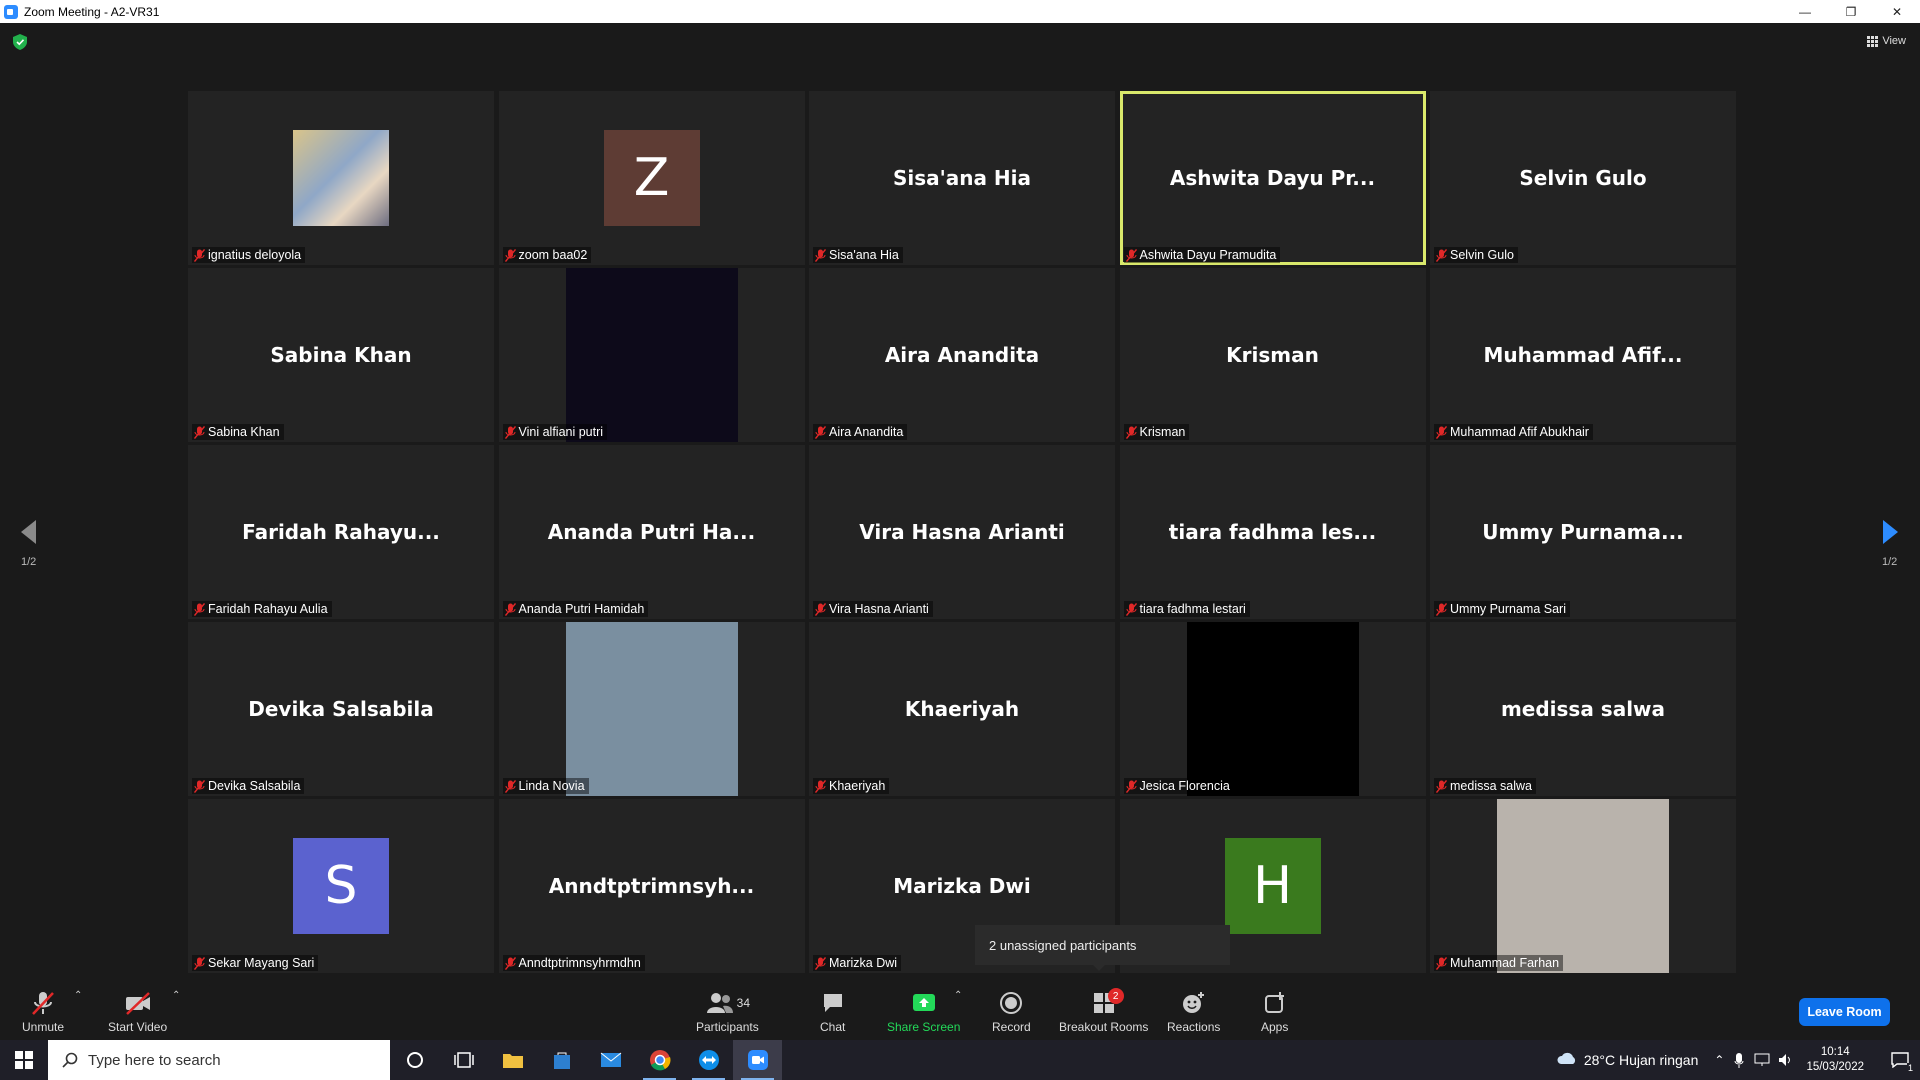 This screenshot has width=1920, height=1080. What do you see at coordinates (1910, 1068) in the screenshot?
I see `notification-count: 1` at bounding box center [1910, 1068].